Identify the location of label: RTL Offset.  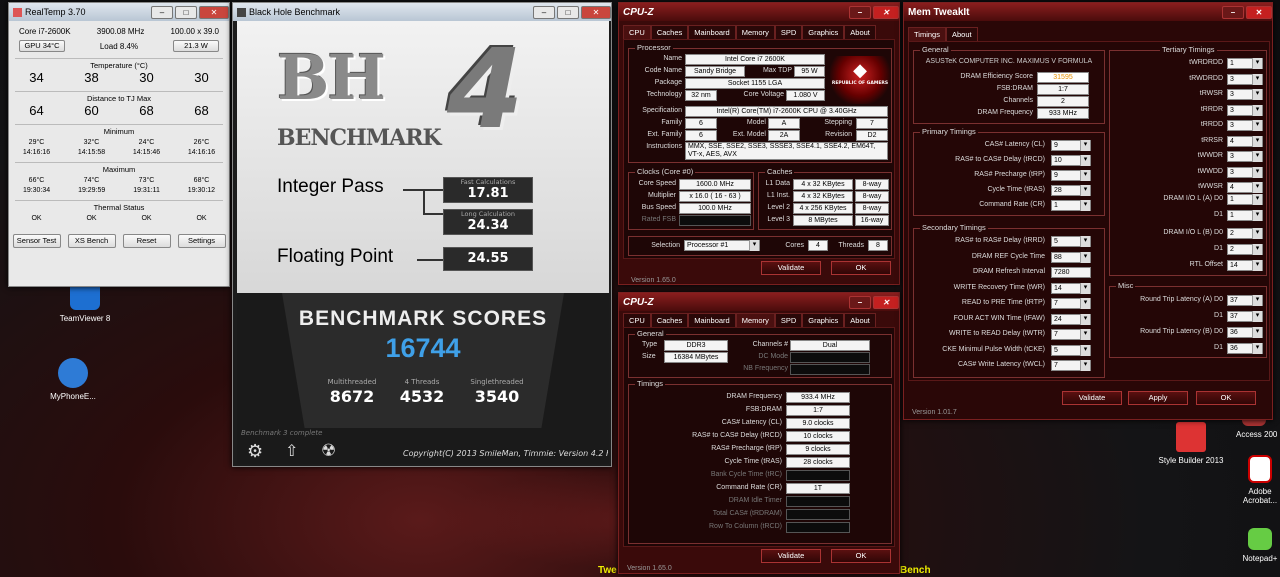
(1206, 264).